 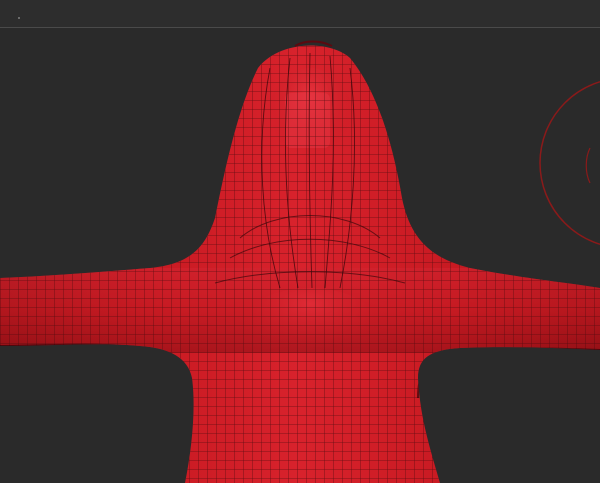 I want to click on top-toolbar, so click(x=300, y=14).